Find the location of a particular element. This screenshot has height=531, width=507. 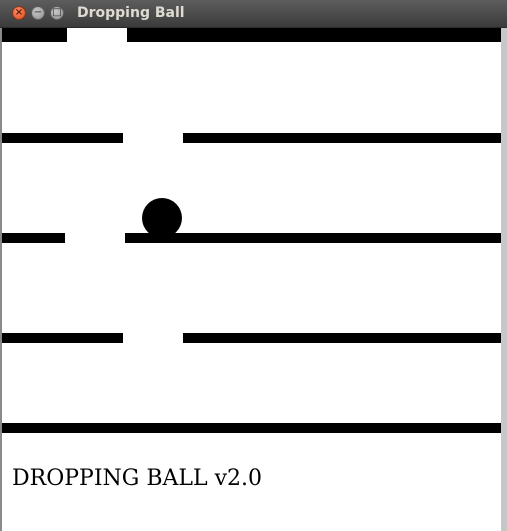

maximize-icon: □ is located at coordinates (57, 13).